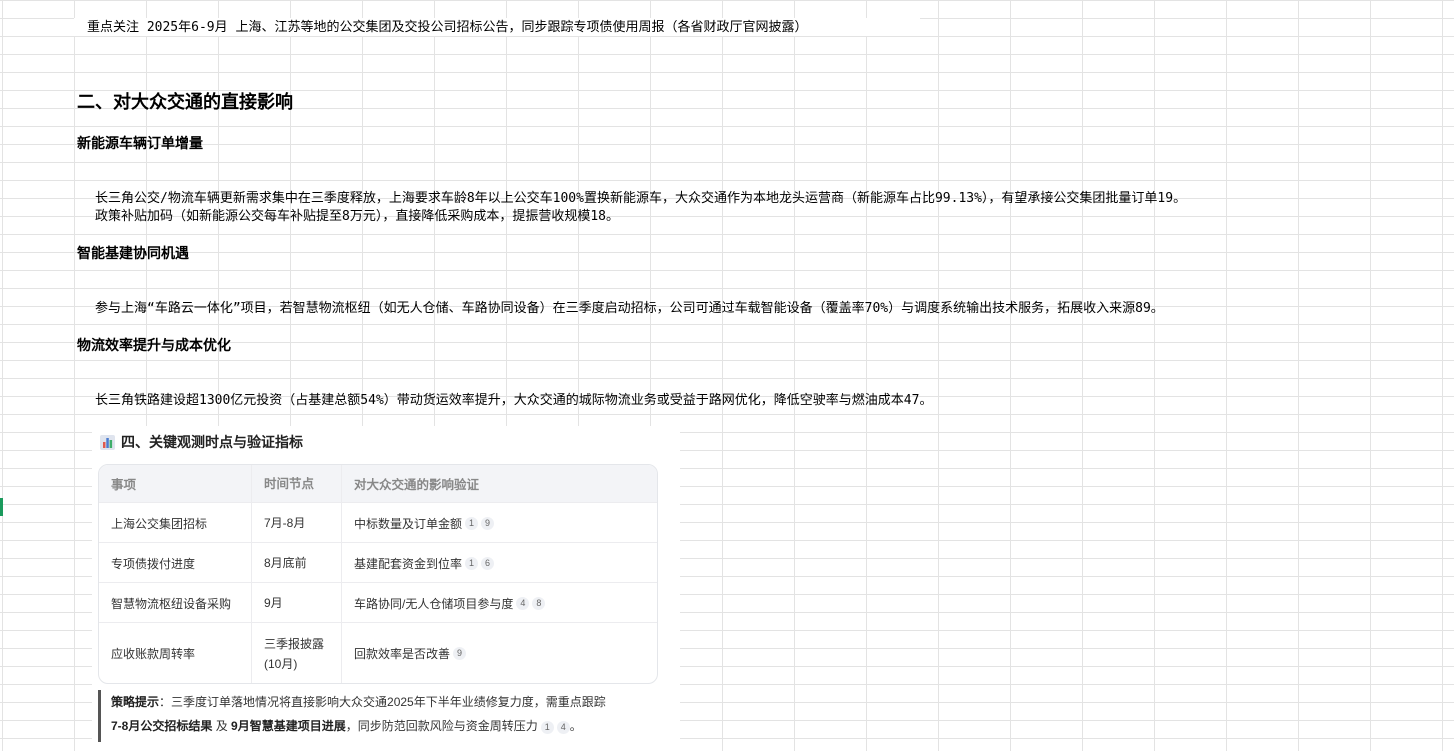 The image size is (1454, 751). Describe the element at coordinates (222, 726) in the screenshot. I see `tip-mid: 及` at that location.